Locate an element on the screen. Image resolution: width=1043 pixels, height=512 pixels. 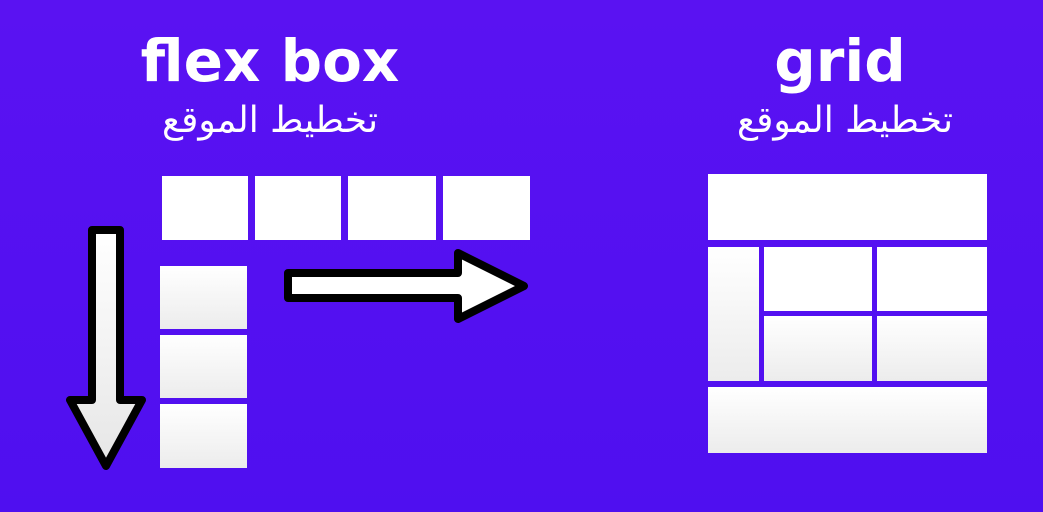
grid-title: grid is located at coordinates (840, 61).